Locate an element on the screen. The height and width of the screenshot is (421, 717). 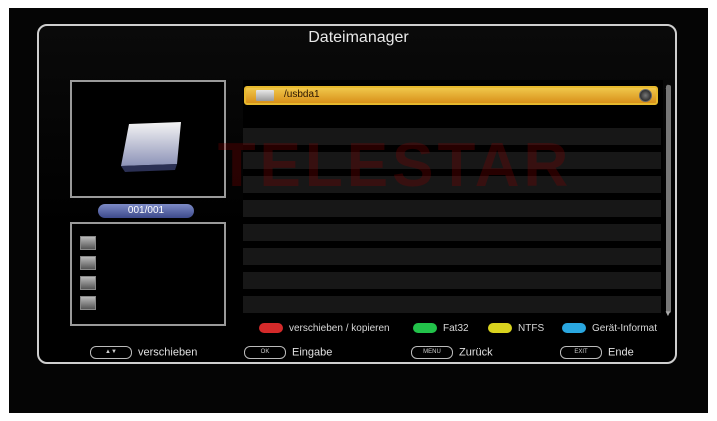
legend-label: NTFS is located at coordinates (531, 328).